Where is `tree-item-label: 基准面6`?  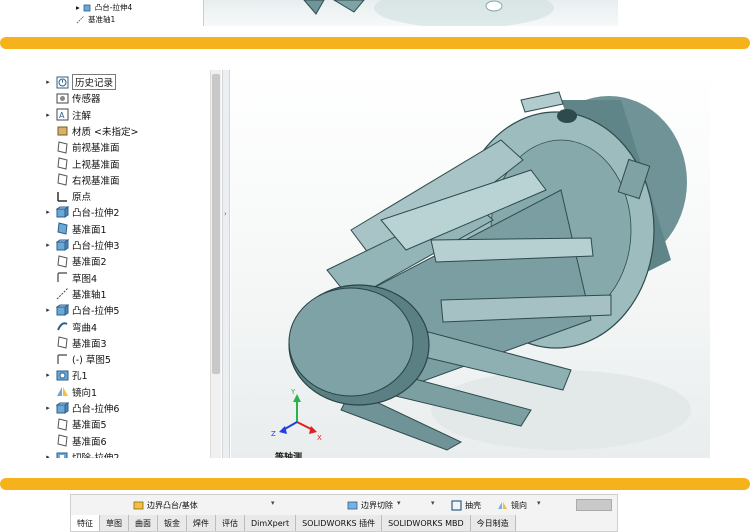 tree-item-label: 基准面6 is located at coordinates (89, 442).